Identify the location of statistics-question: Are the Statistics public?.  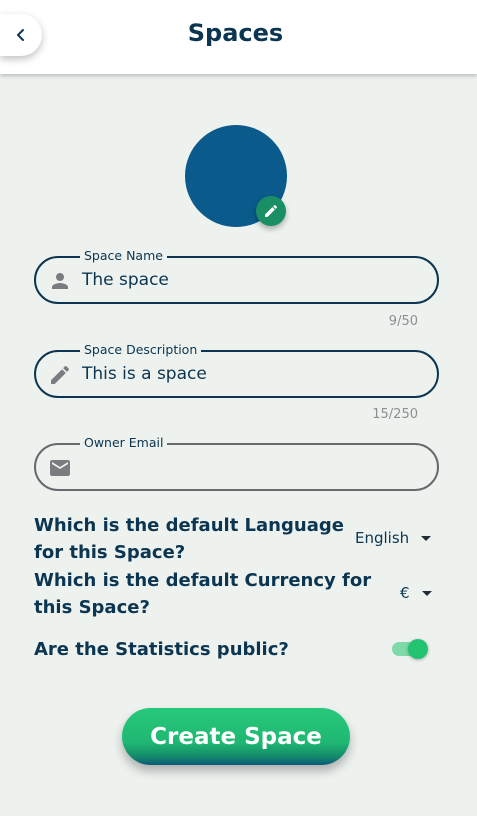
(161, 649).